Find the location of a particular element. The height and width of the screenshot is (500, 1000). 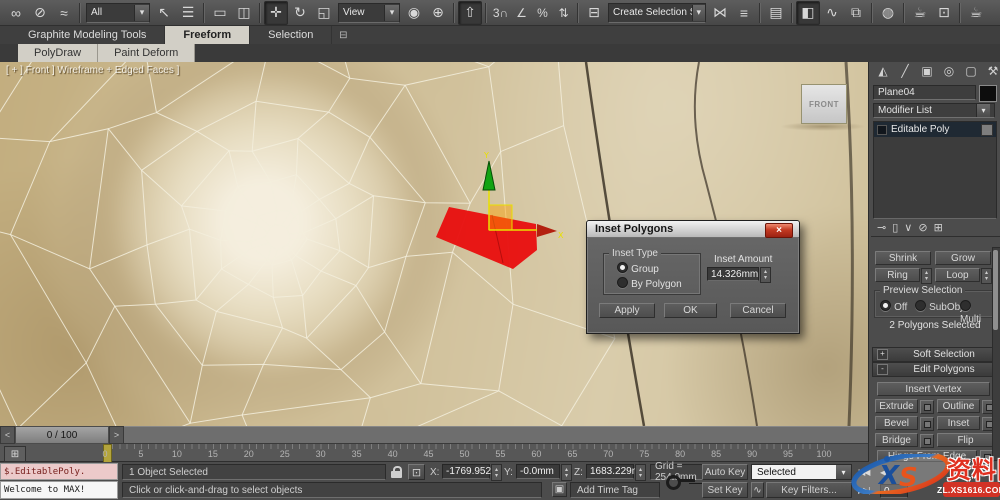

selection-filter-dropdown: All ▾ is located at coordinates (118, 12).